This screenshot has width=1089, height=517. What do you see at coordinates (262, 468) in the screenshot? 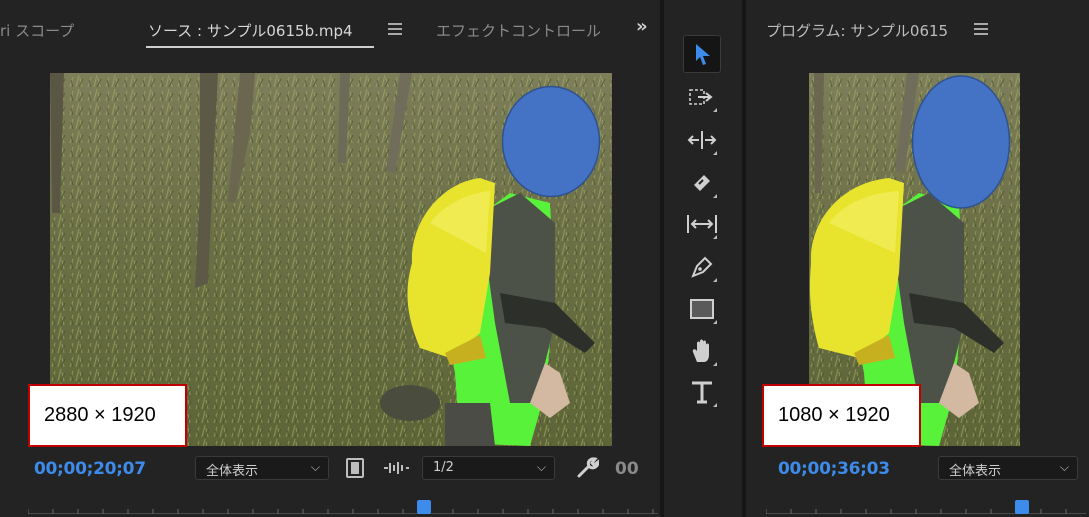
I see `source-zoom-select: 全体表示 ⌵` at bounding box center [262, 468].